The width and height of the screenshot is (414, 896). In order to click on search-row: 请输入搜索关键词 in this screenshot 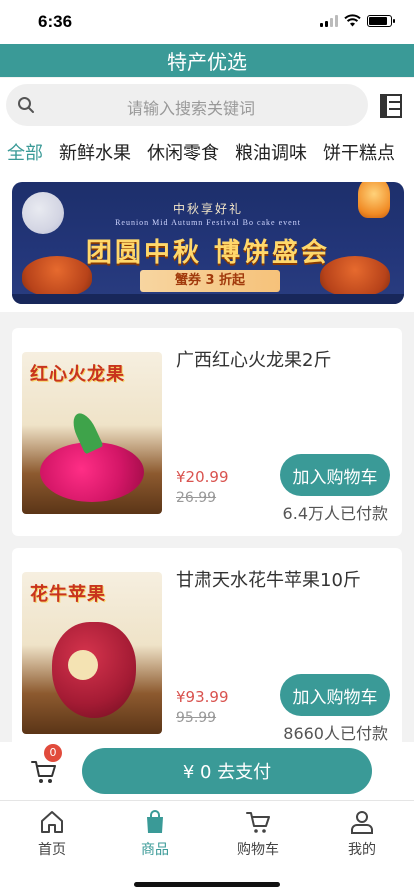, I will do `click(207, 106)`.